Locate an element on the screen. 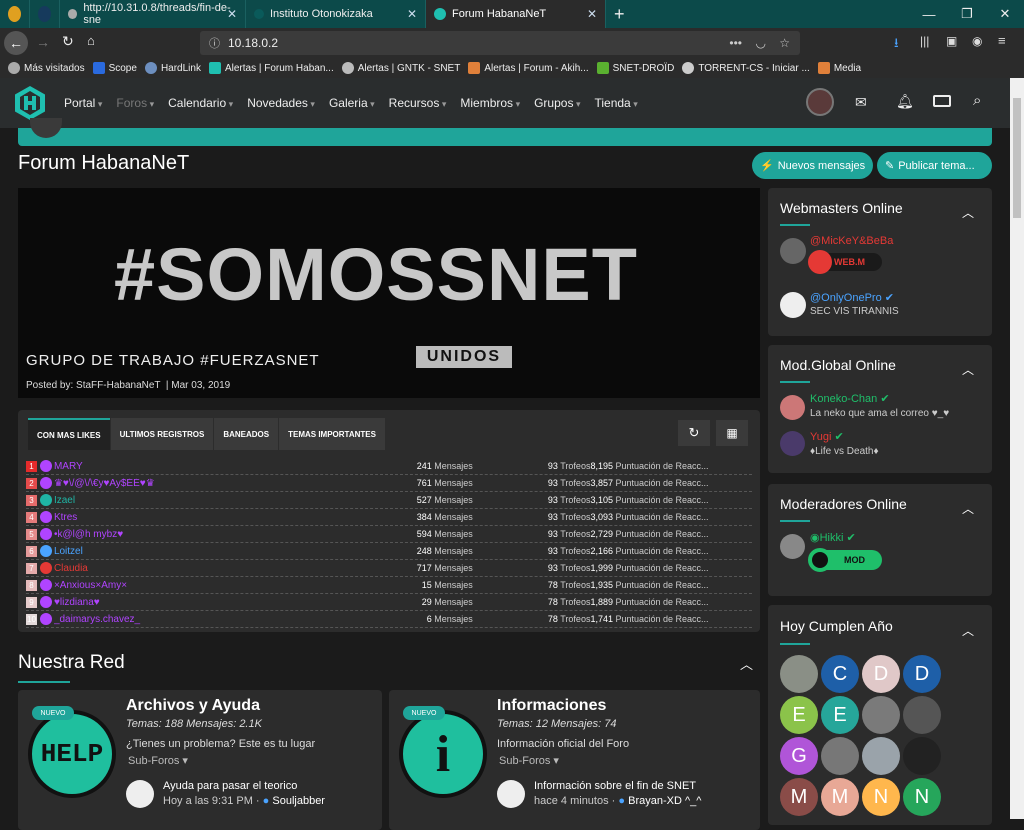  nav-tienda: Tienda is located at coordinates (615, 103).